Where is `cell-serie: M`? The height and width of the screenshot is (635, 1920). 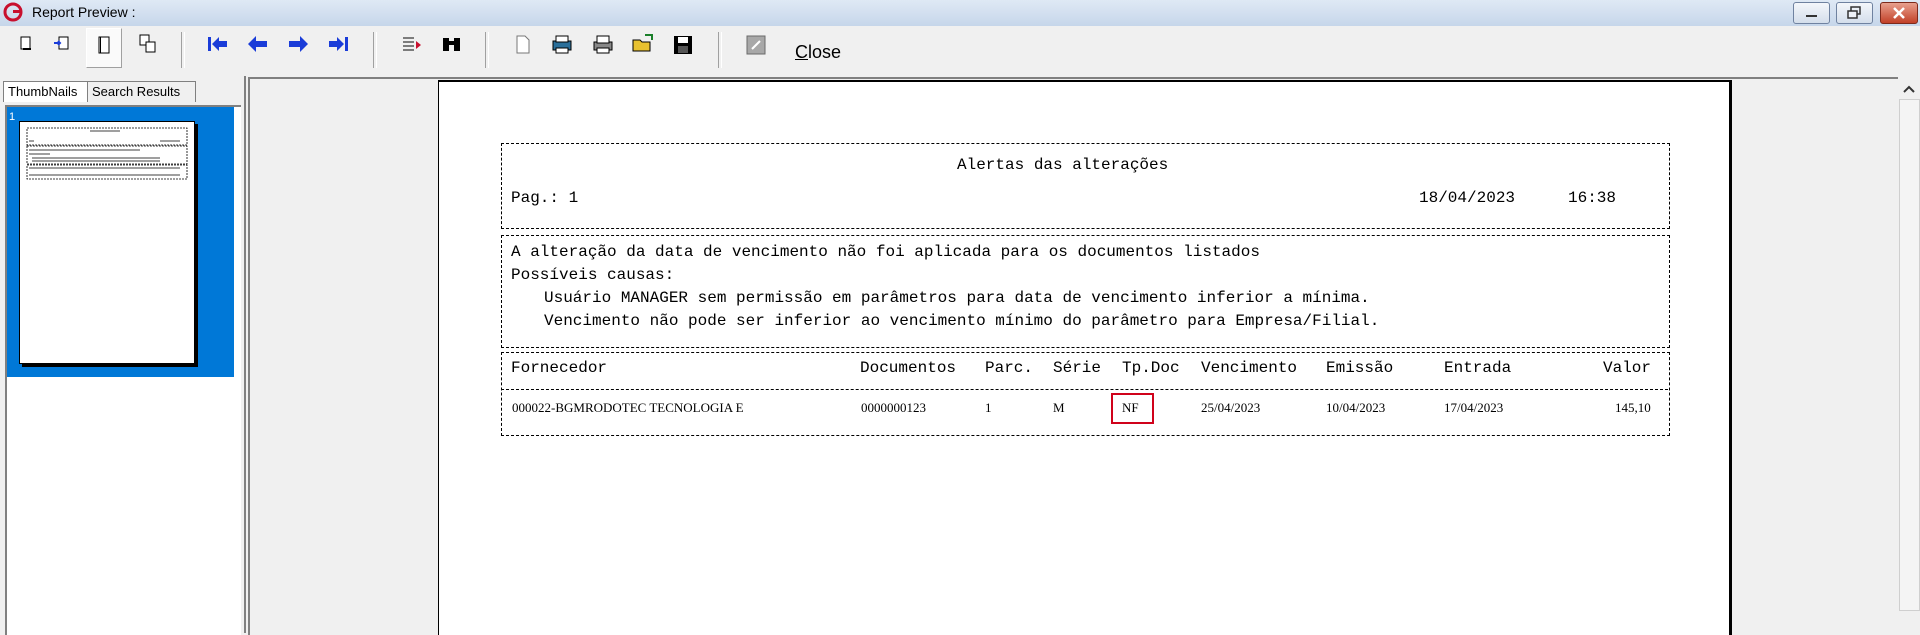
cell-serie: M is located at coordinates (1059, 407).